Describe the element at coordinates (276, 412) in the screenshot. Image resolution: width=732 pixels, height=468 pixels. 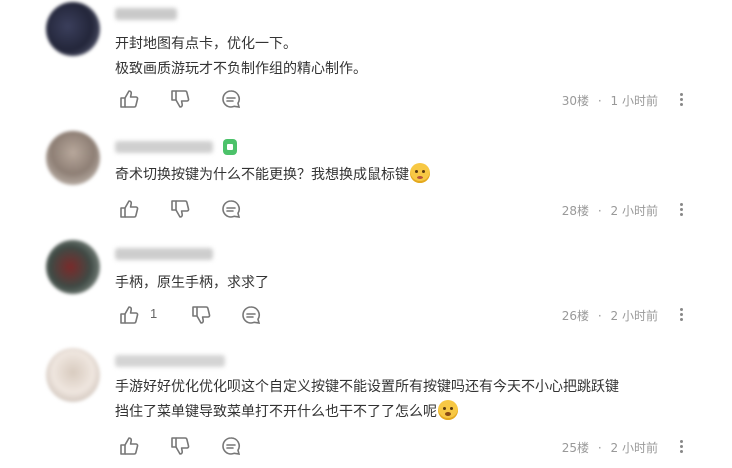
I see `comment-line-text: 挡住了菜单键导致菜单打不开什么也干不了了怎么呢` at that location.